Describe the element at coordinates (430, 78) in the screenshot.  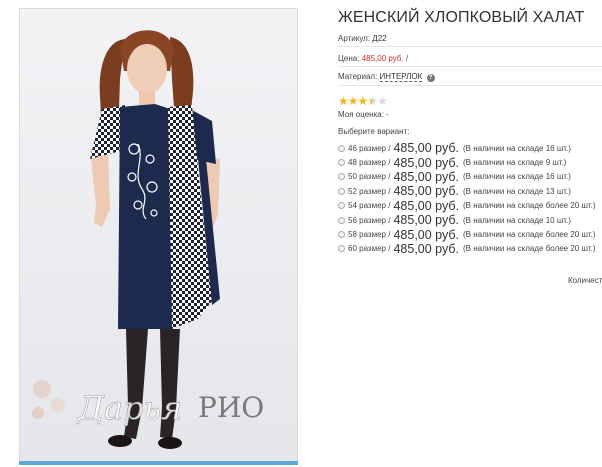
I see `help-icon: ?` at that location.